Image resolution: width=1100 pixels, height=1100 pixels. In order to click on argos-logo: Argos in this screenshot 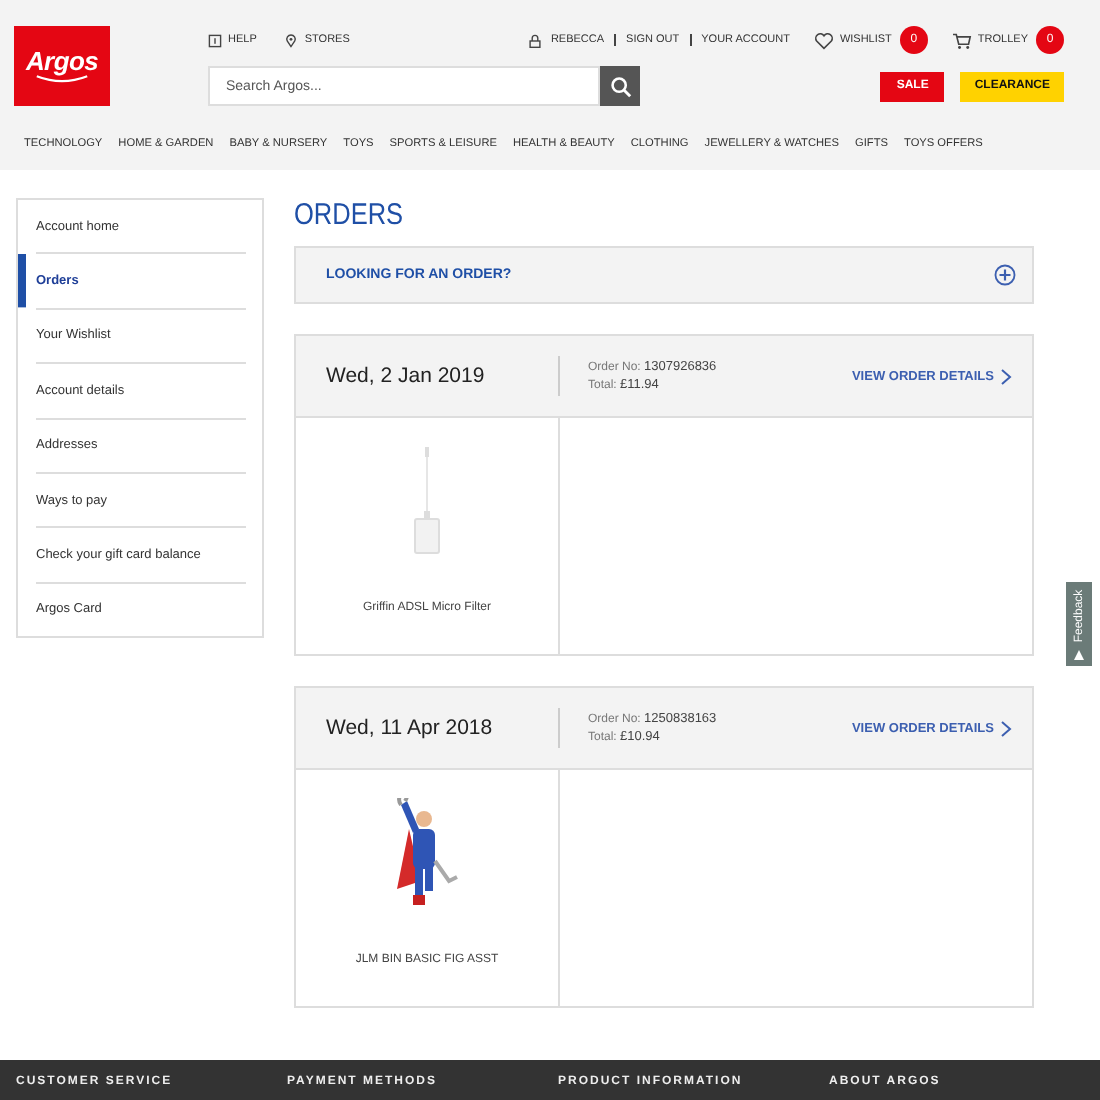, I will do `click(62, 66)`.